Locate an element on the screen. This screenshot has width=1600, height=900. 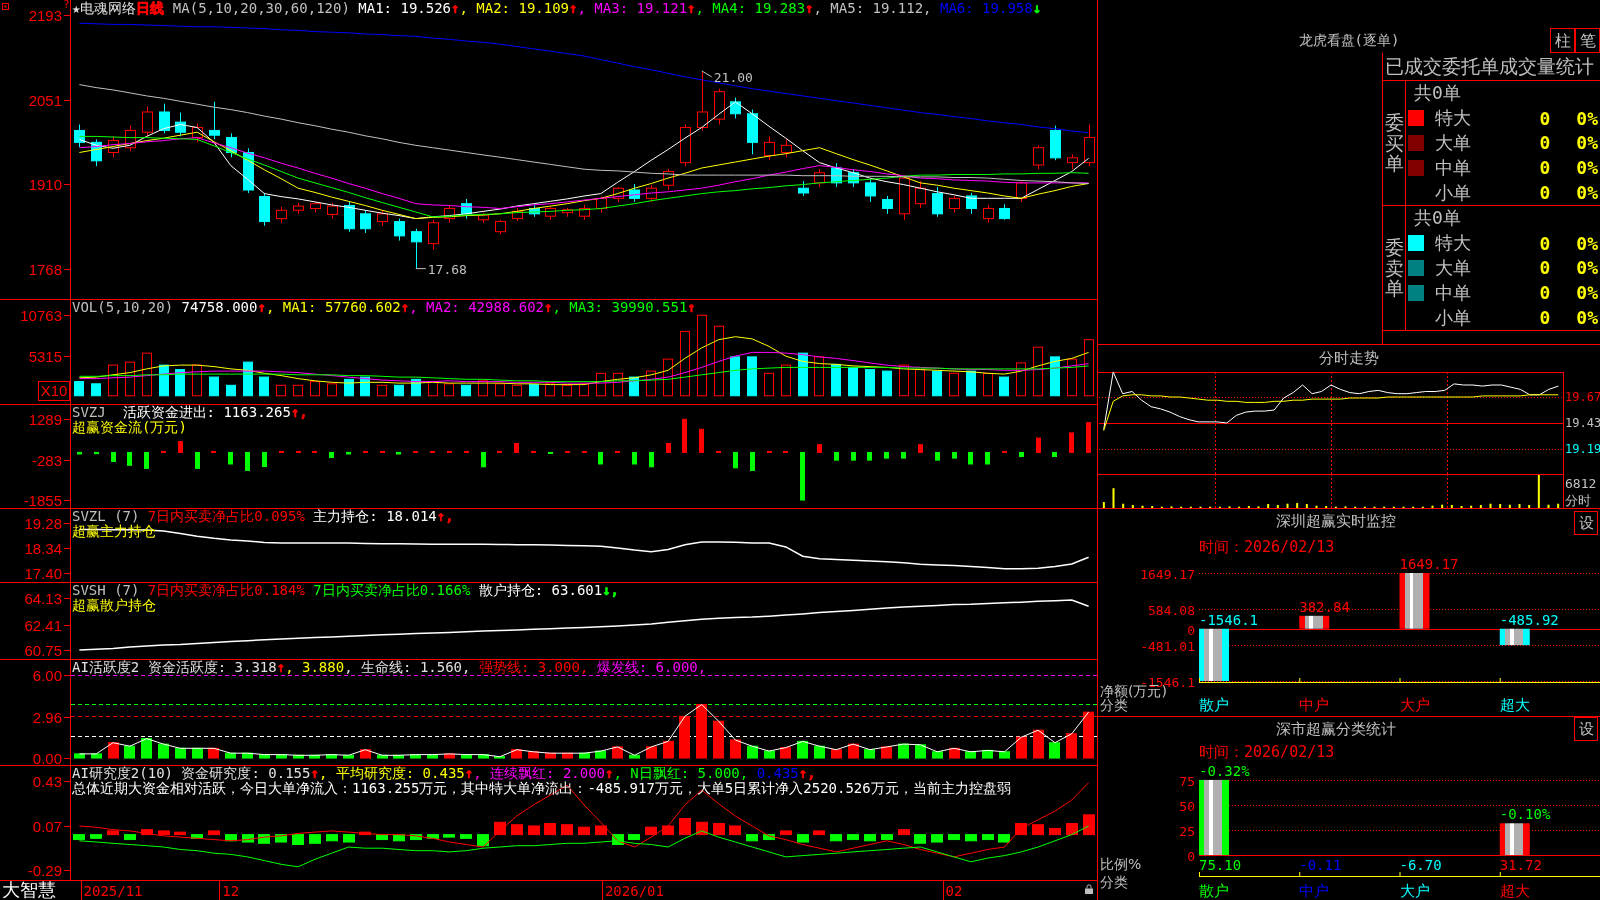
group-label: 委卖单 is located at coordinates (1394, 268).